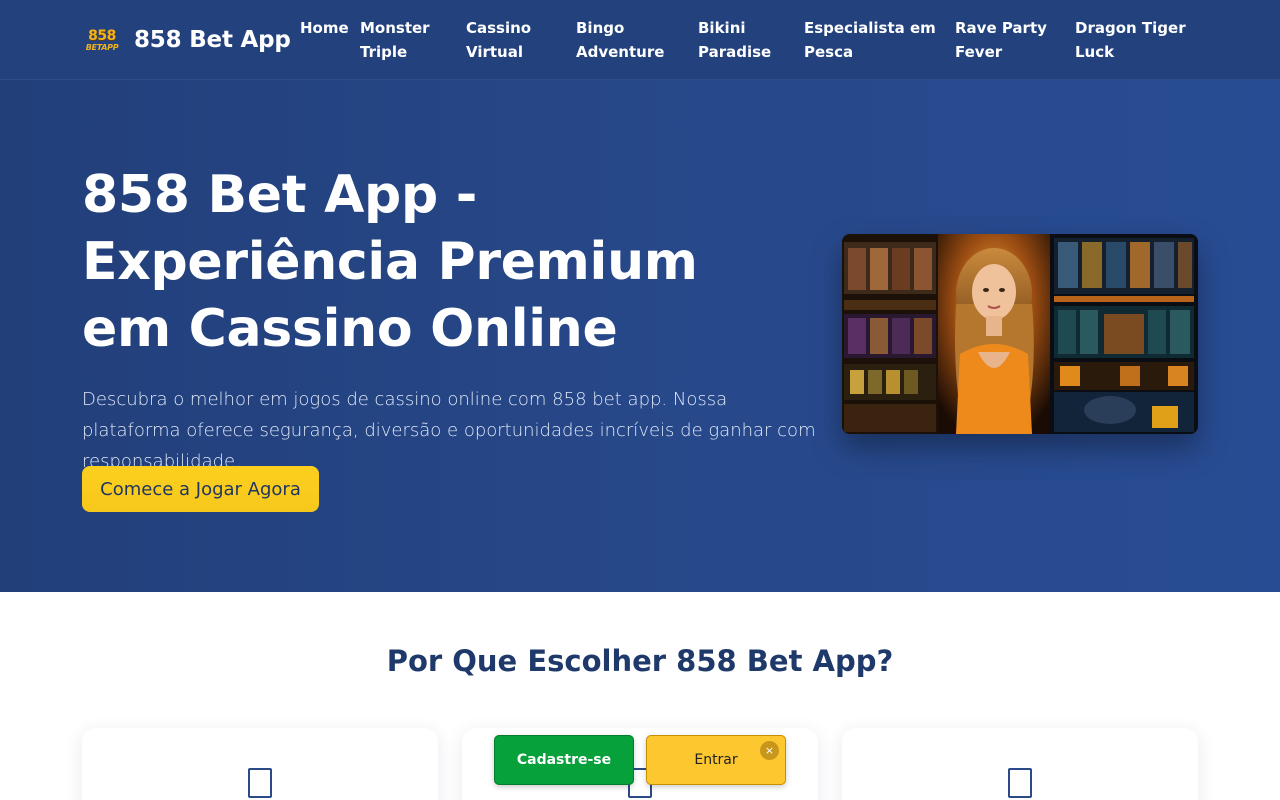  What do you see at coordinates (564, 760) in the screenshot?
I see `signup-button: Cadastre-se` at bounding box center [564, 760].